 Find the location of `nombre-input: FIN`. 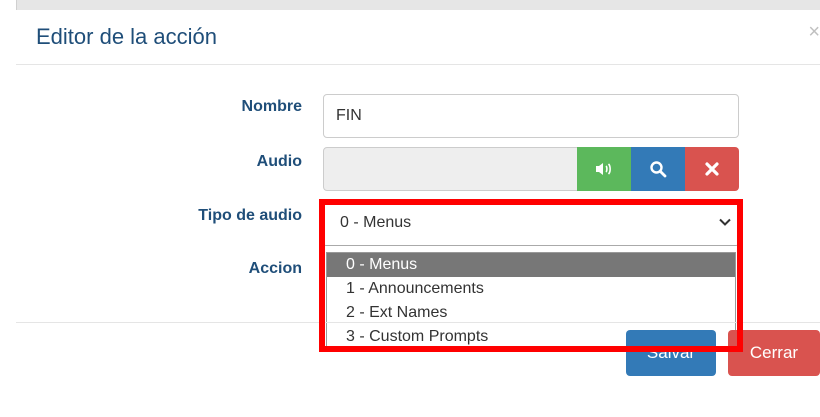

nombre-input: FIN is located at coordinates (531, 116).